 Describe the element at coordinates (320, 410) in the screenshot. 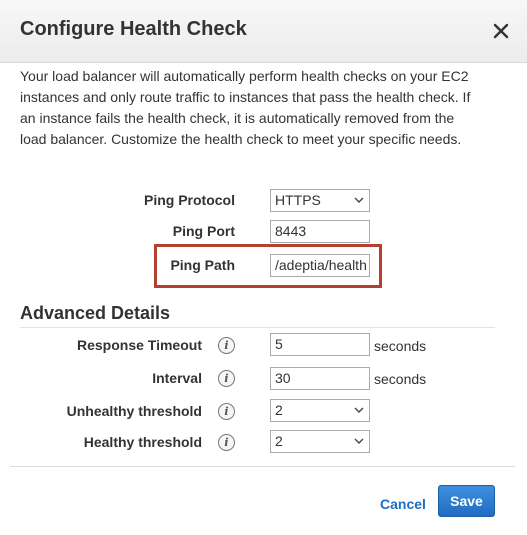

I see `unhealthy-threshold-select: 2` at that location.